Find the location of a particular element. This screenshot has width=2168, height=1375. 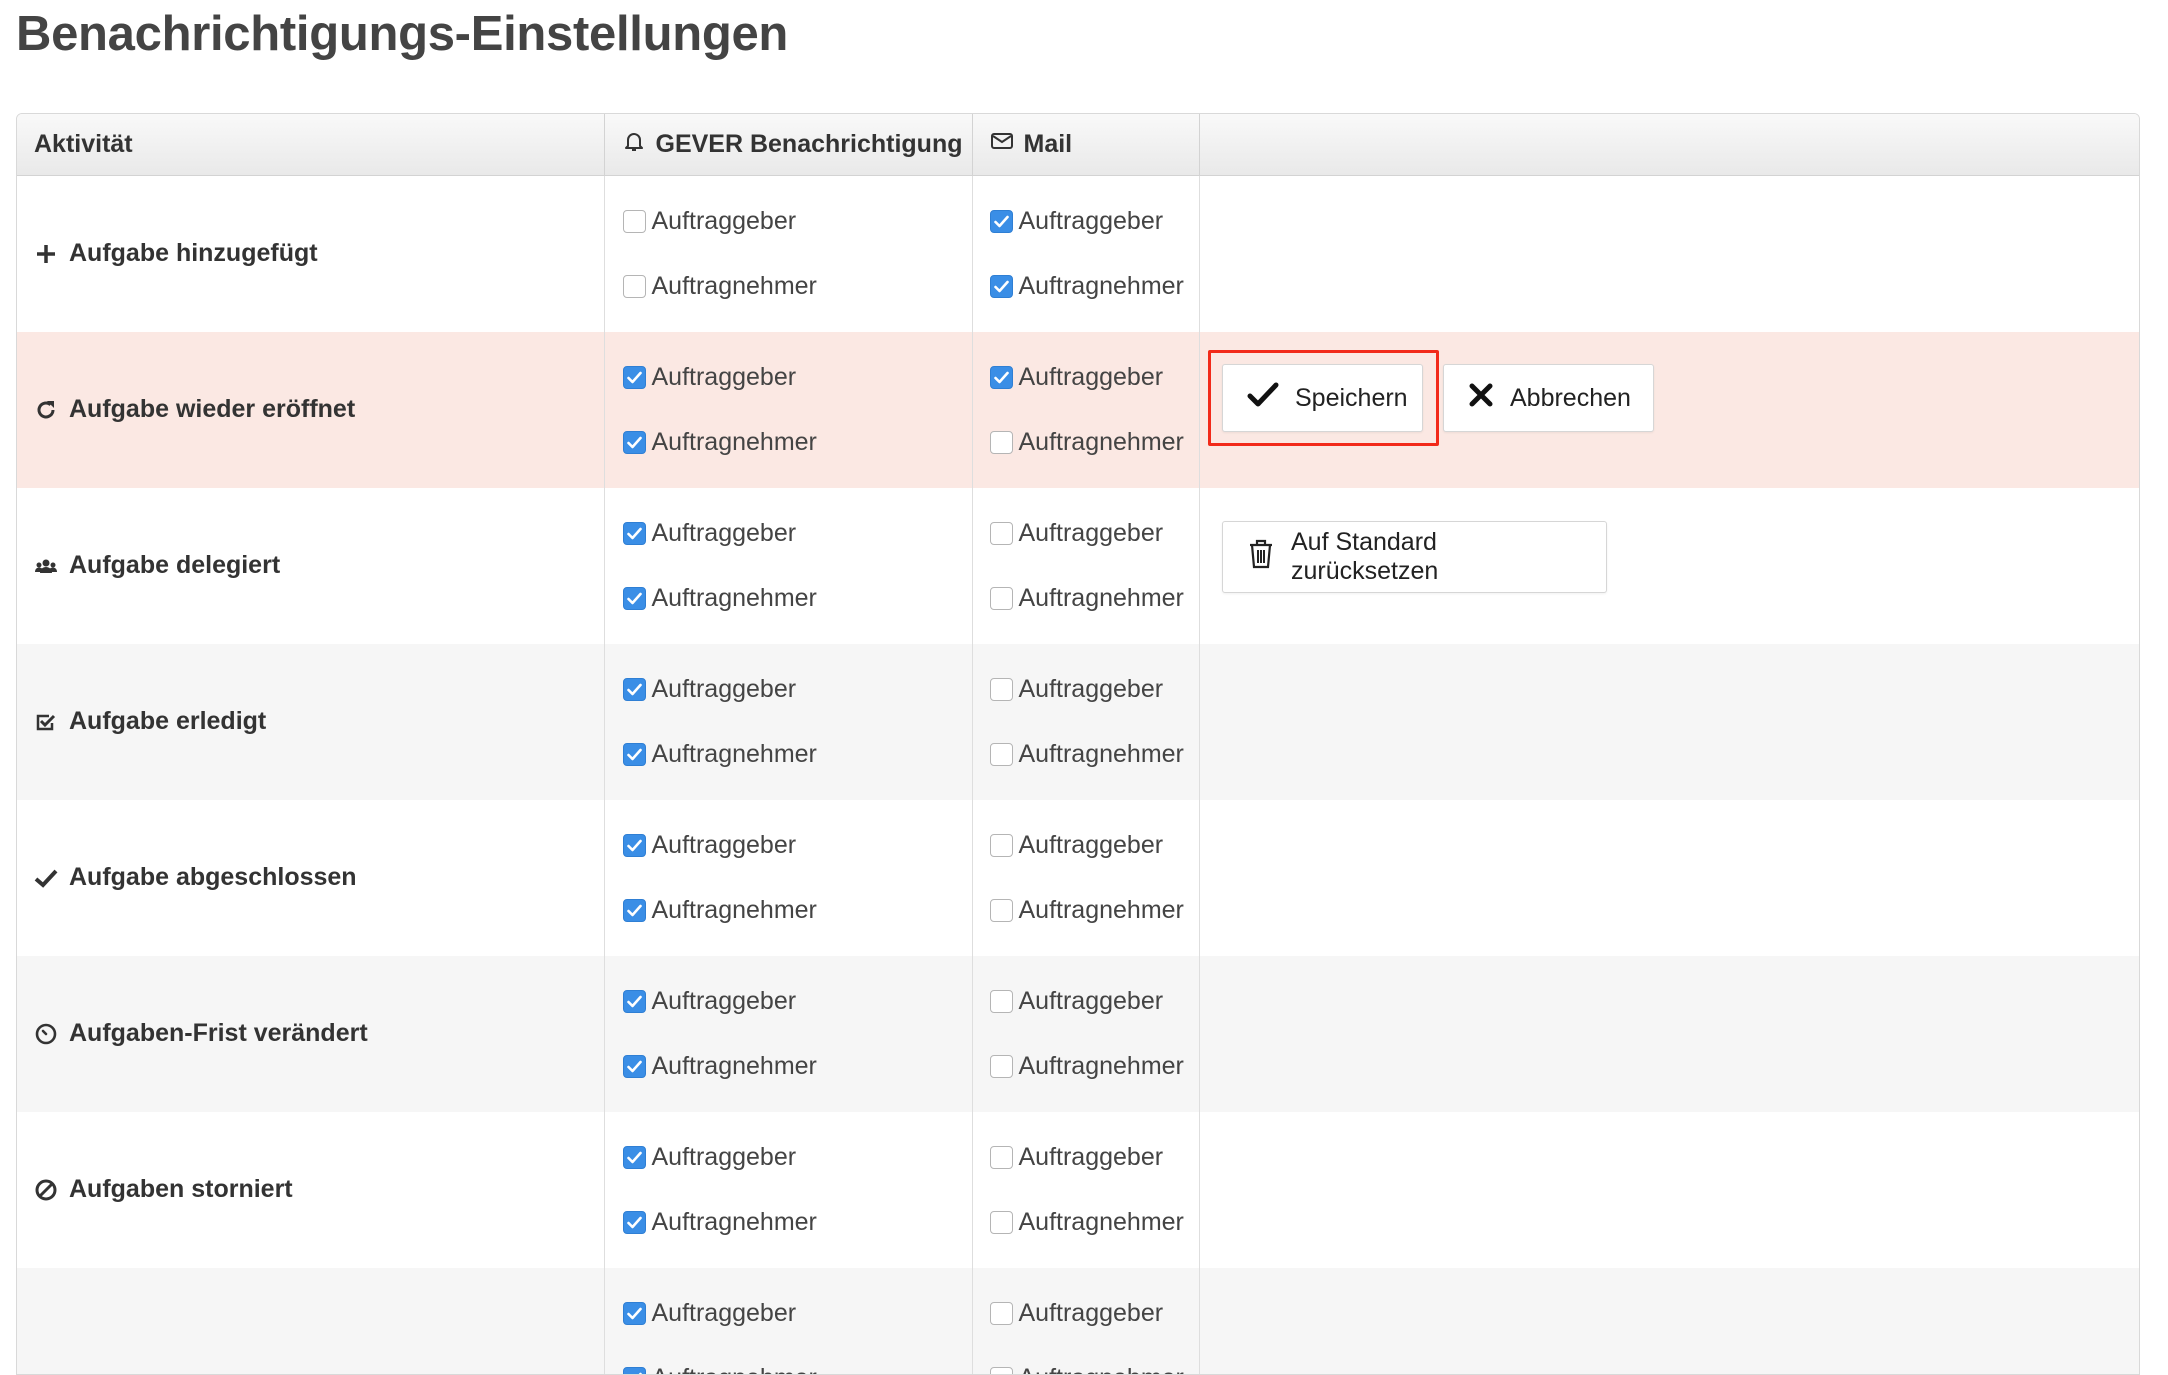

refresh-icon is located at coordinates (46, 410).